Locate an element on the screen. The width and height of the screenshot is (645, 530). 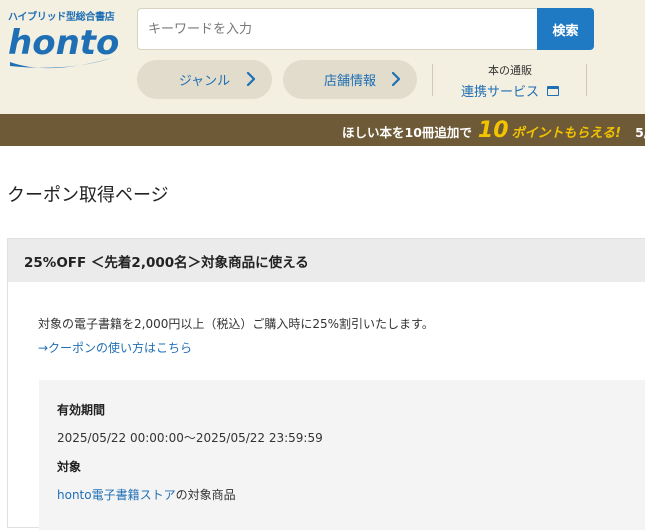
page-title: クーポン取得ページ is located at coordinates (88, 195).